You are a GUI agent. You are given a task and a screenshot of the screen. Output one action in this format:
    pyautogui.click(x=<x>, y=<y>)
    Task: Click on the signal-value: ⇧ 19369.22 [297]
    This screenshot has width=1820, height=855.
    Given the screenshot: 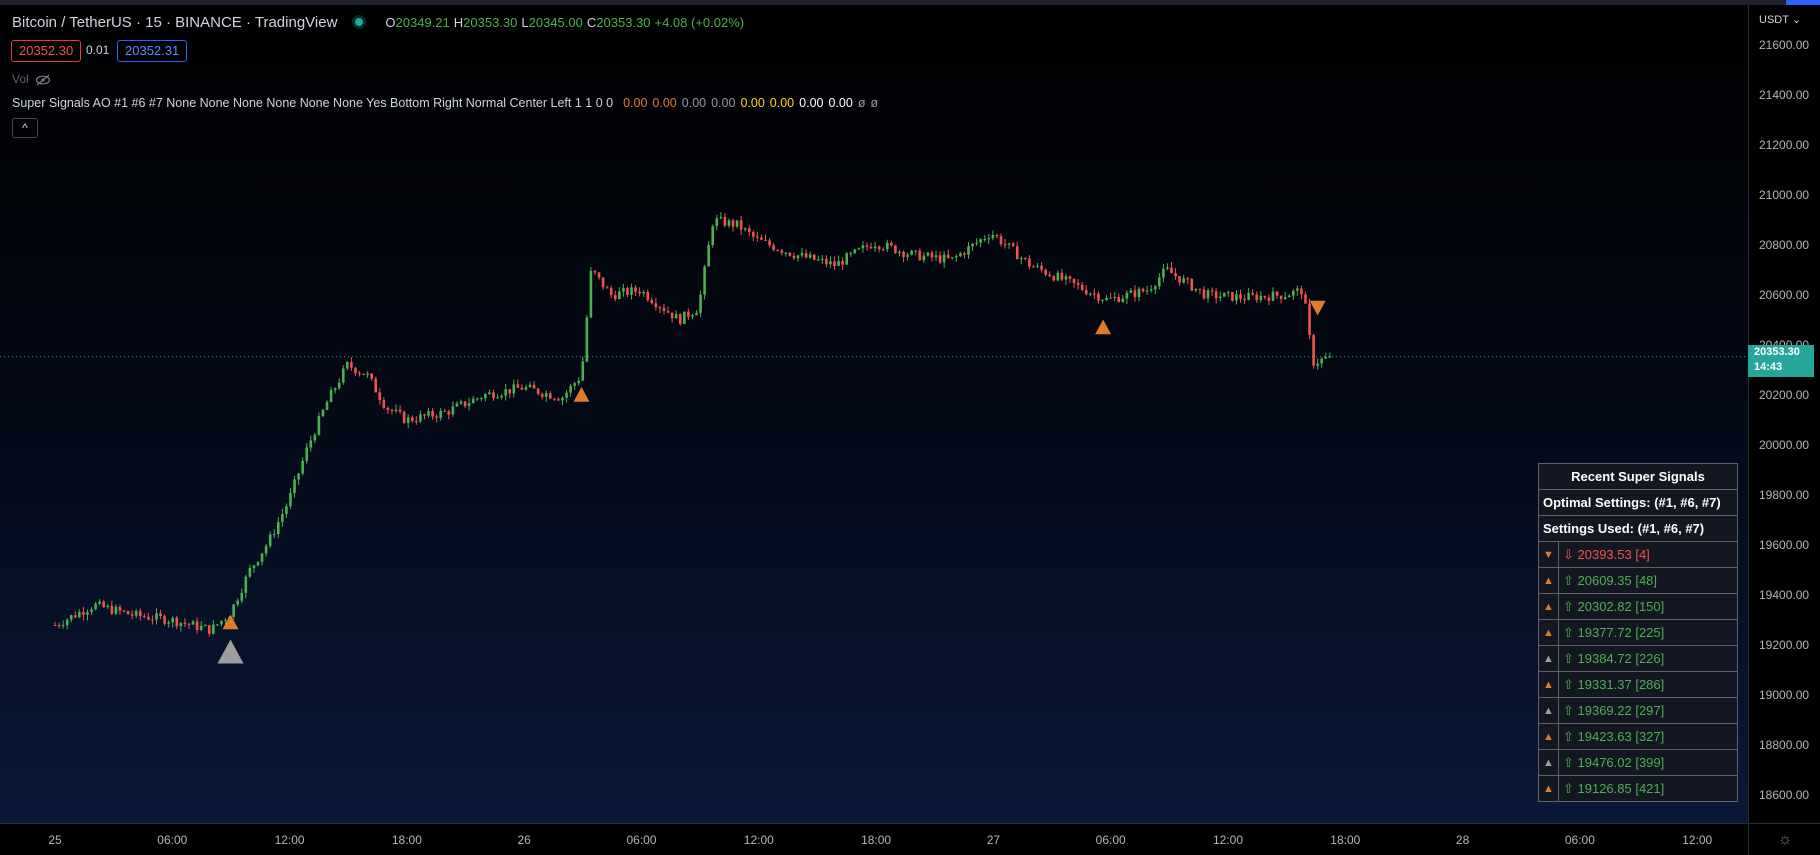 What is the action you would take?
    pyautogui.click(x=1648, y=710)
    